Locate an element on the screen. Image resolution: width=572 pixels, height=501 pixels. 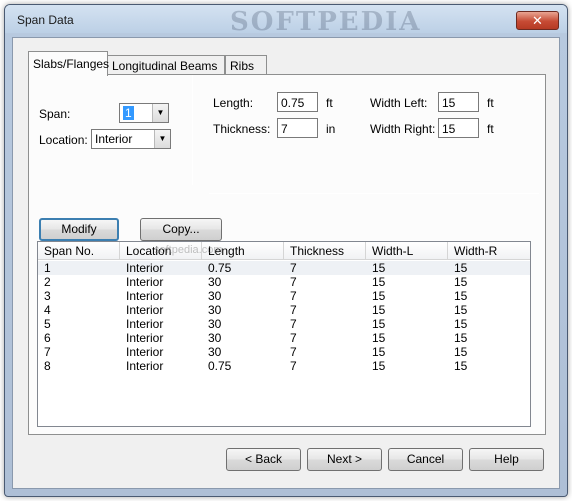
vertical-divider is located at coordinates (192, 130).